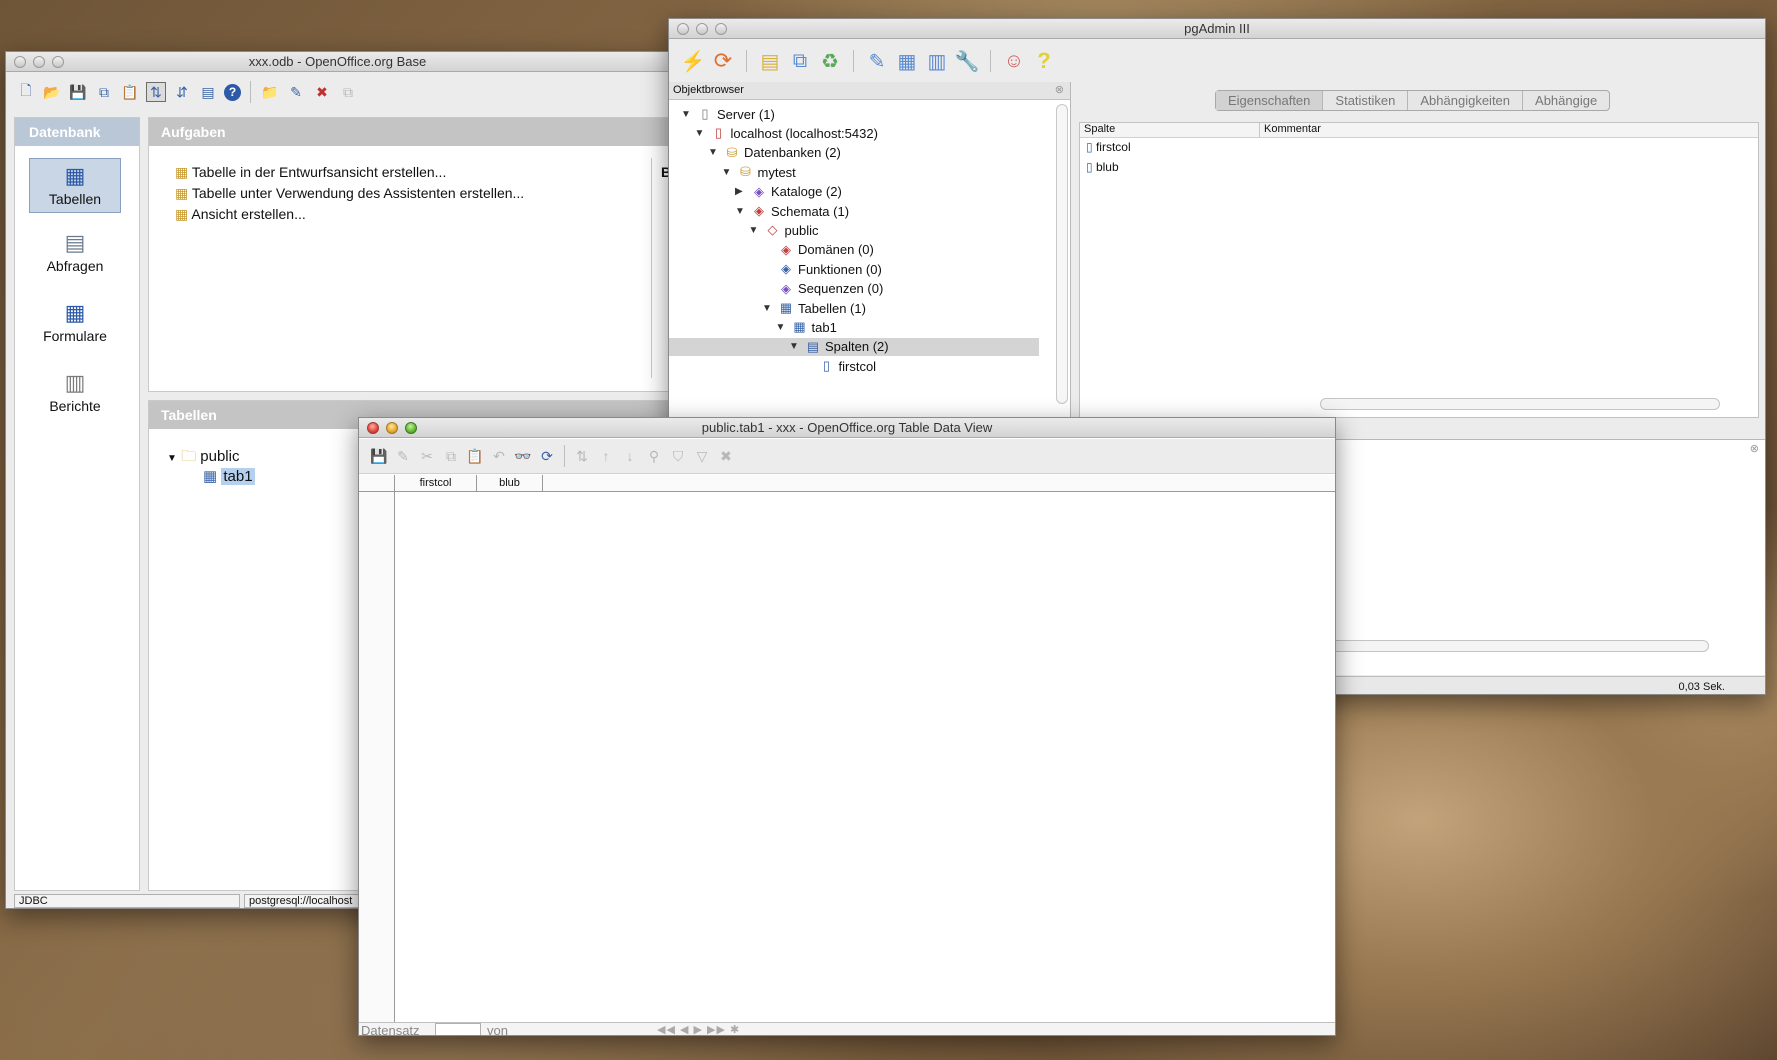 This screenshot has width=1777, height=1060. Describe the element at coordinates (78, 92) in the screenshot. I see `save-icon: 💾` at that location.